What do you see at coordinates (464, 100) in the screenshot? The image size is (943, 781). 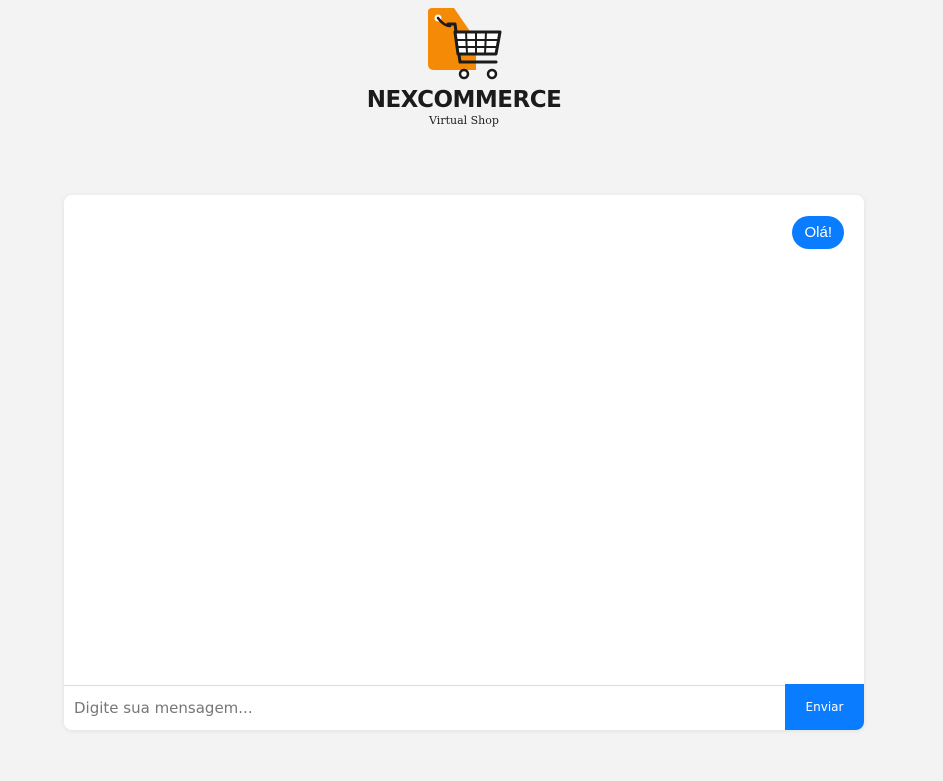 I see `brand-name: NEXCOMMERCE` at bounding box center [464, 100].